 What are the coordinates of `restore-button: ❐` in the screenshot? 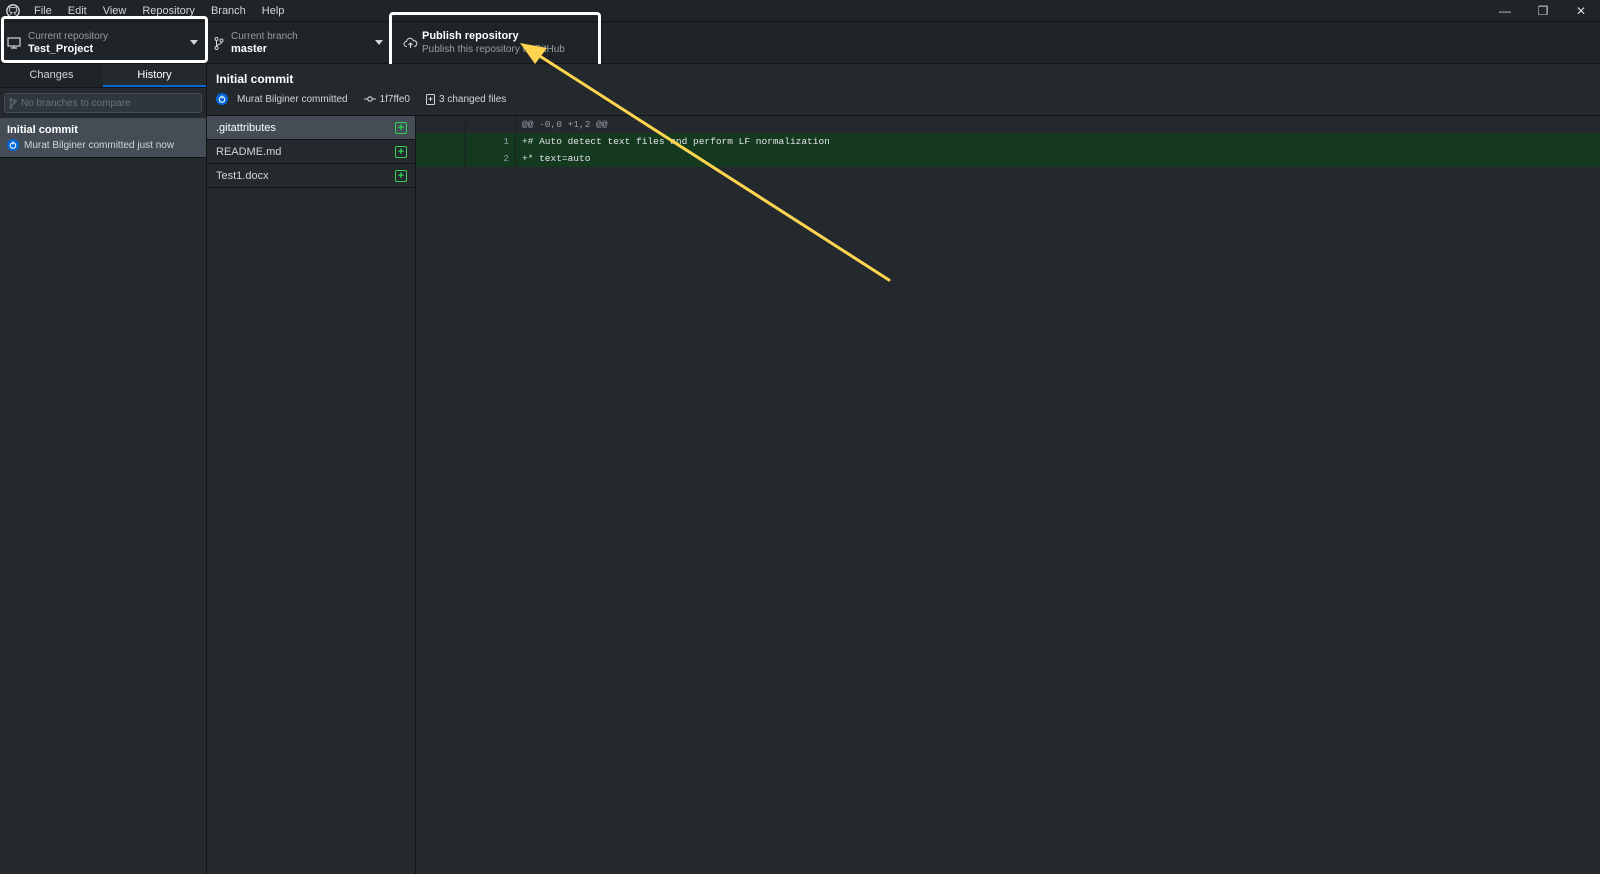 It's located at (1543, 11).